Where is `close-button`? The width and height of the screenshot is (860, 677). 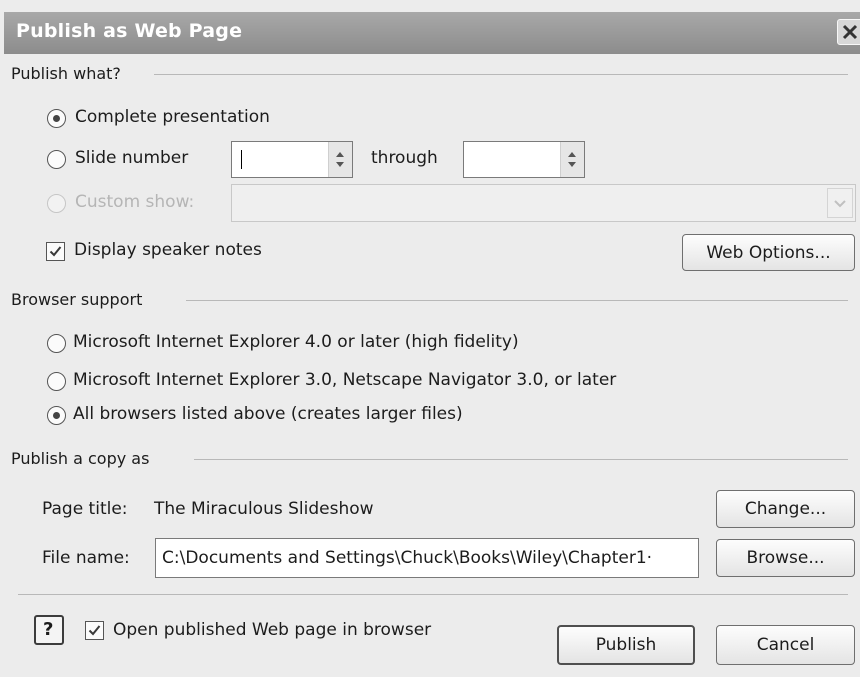
close-button is located at coordinates (848, 32).